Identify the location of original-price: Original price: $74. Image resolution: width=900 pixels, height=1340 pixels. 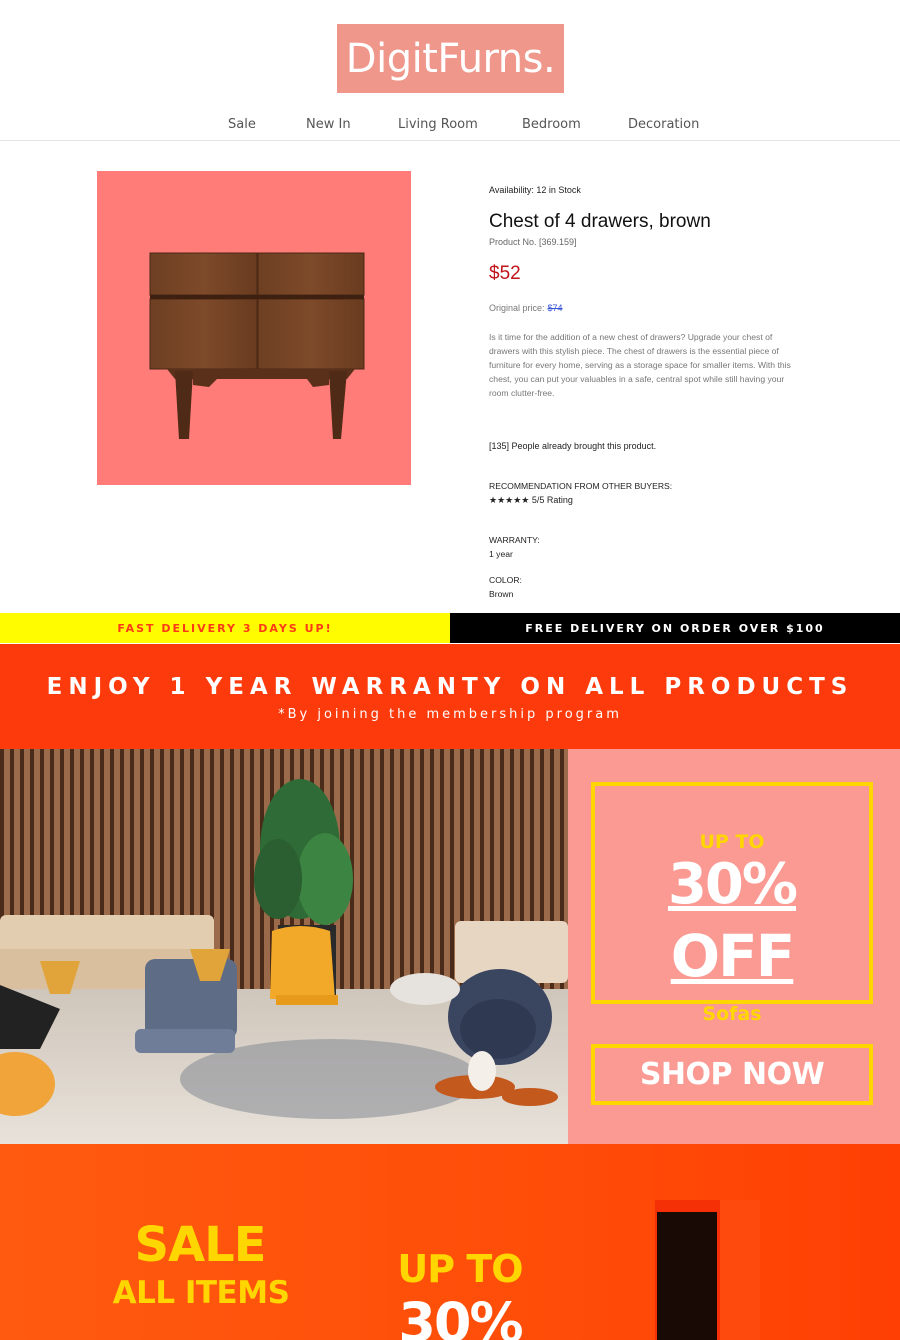
(649, 308).